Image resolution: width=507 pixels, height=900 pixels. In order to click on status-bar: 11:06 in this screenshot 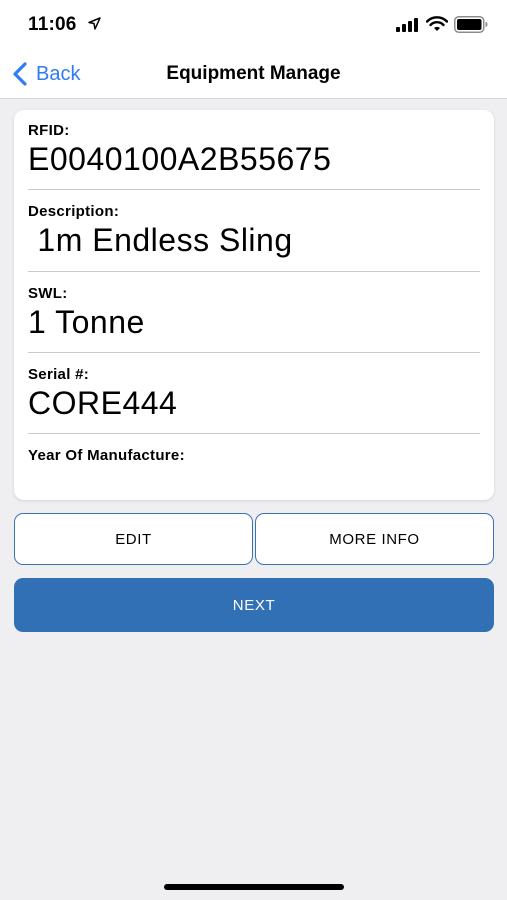, I will do `click(253, 25)`.